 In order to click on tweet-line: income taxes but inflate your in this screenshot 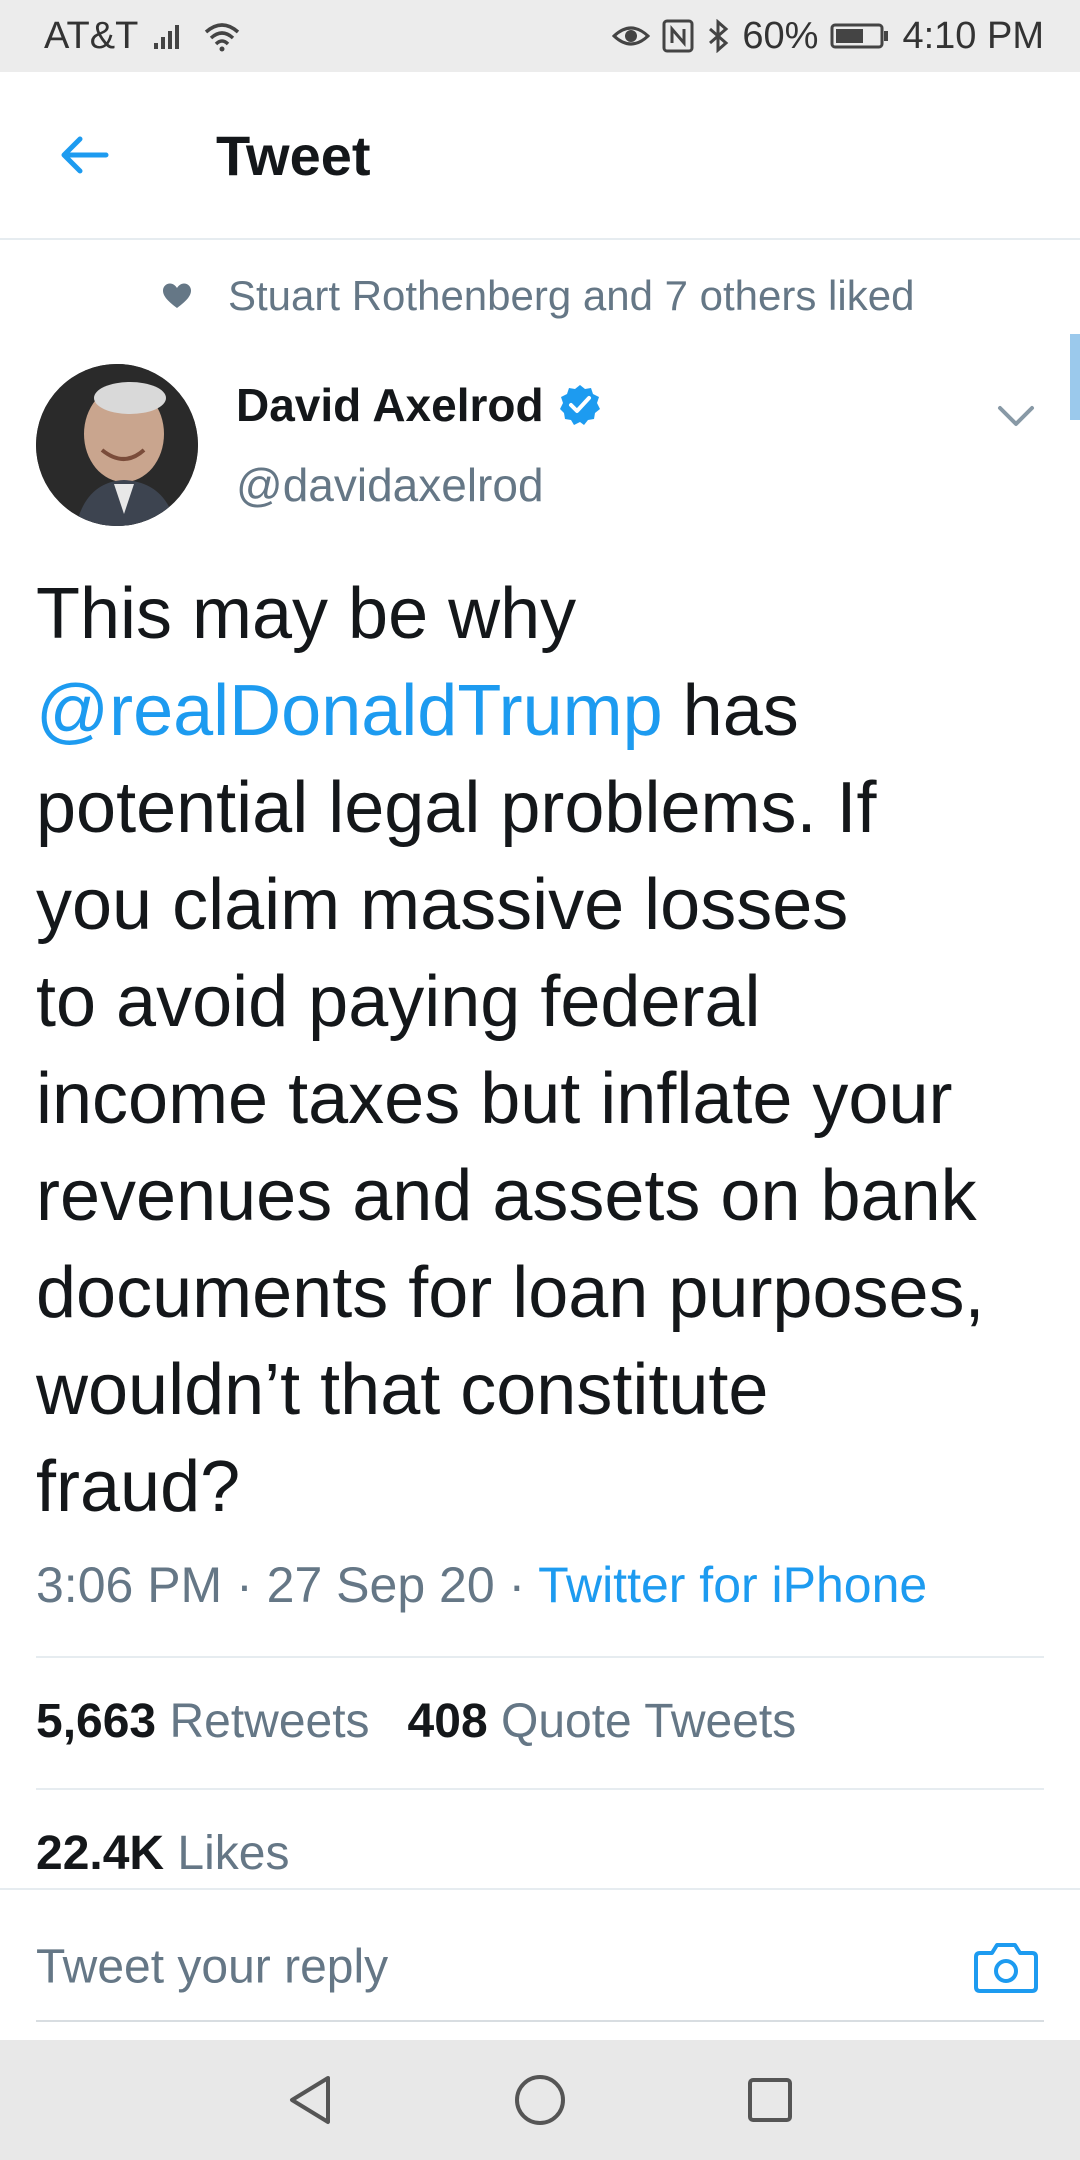, I will do `click(494, 1099)`.